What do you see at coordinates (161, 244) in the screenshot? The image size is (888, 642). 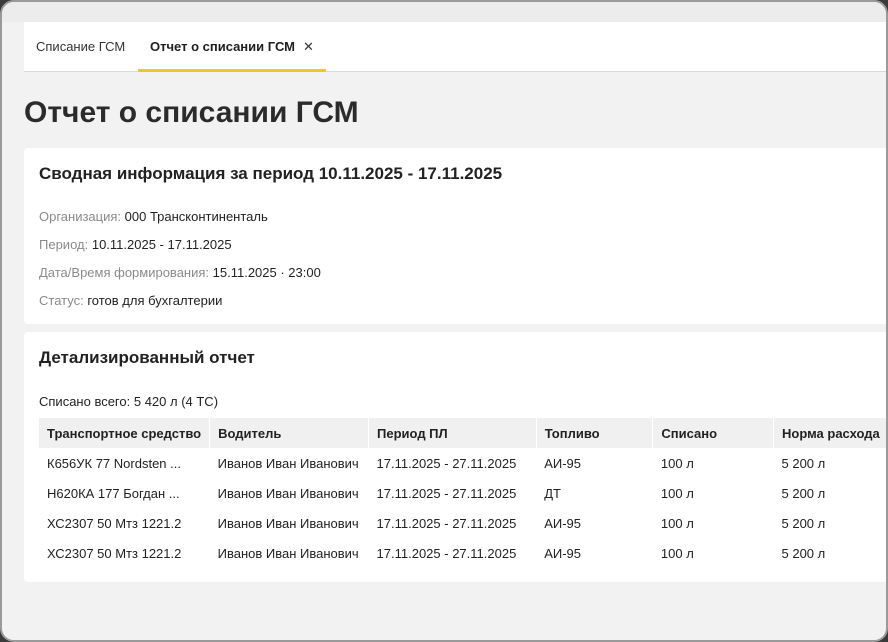 I see `period-value: 10.11.2025 - 17.11.2025` at bounding box center [161, 244].